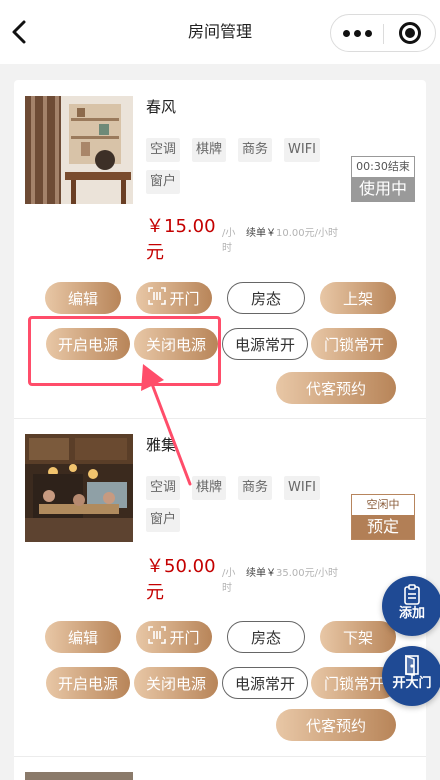 The height and width of the screenshot is (780, 440). Describe the element at coordinates (307, 573) in the screenshot. I see `renew-value: 35.00元/小时` at that location.